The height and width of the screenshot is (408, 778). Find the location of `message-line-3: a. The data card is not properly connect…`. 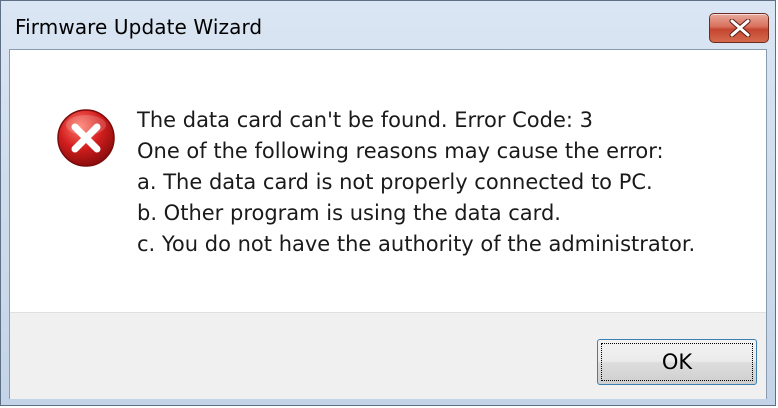

message-line-3: a. The data card is not properly connect… is located at coordinates (395, 182).